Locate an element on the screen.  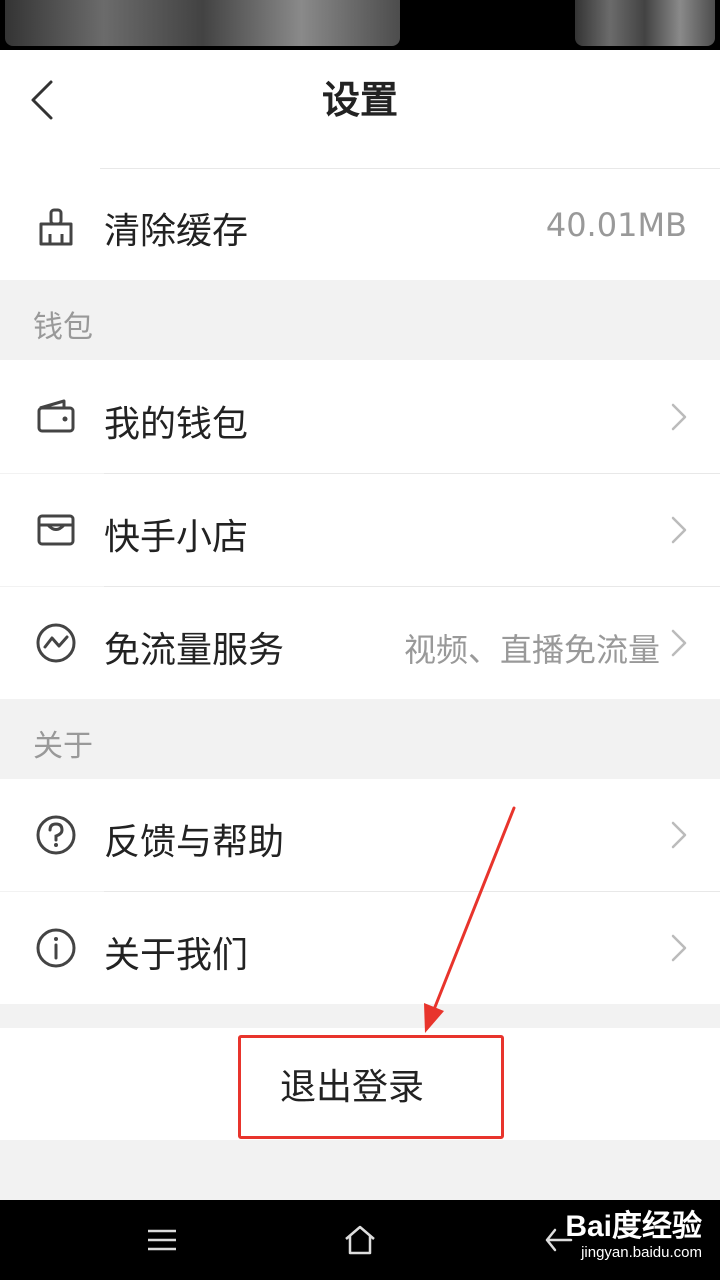
menu-item-label: 反馈与帮助 is located at coordinates (194, 842).